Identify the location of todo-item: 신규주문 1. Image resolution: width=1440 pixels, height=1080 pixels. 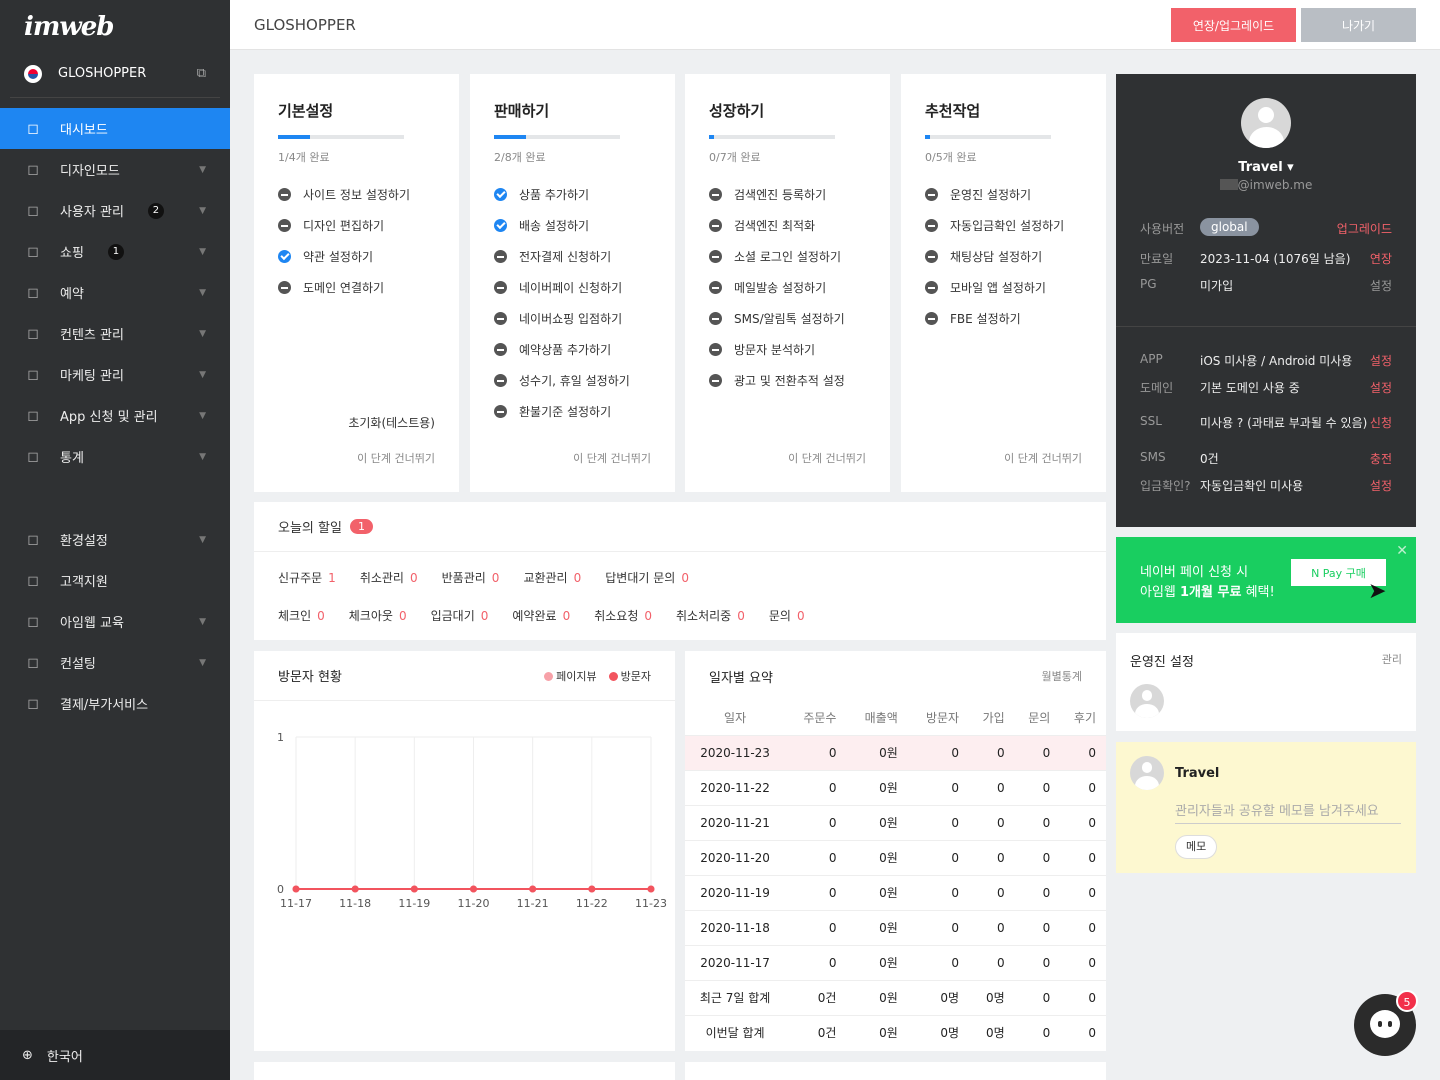
(307, 577).